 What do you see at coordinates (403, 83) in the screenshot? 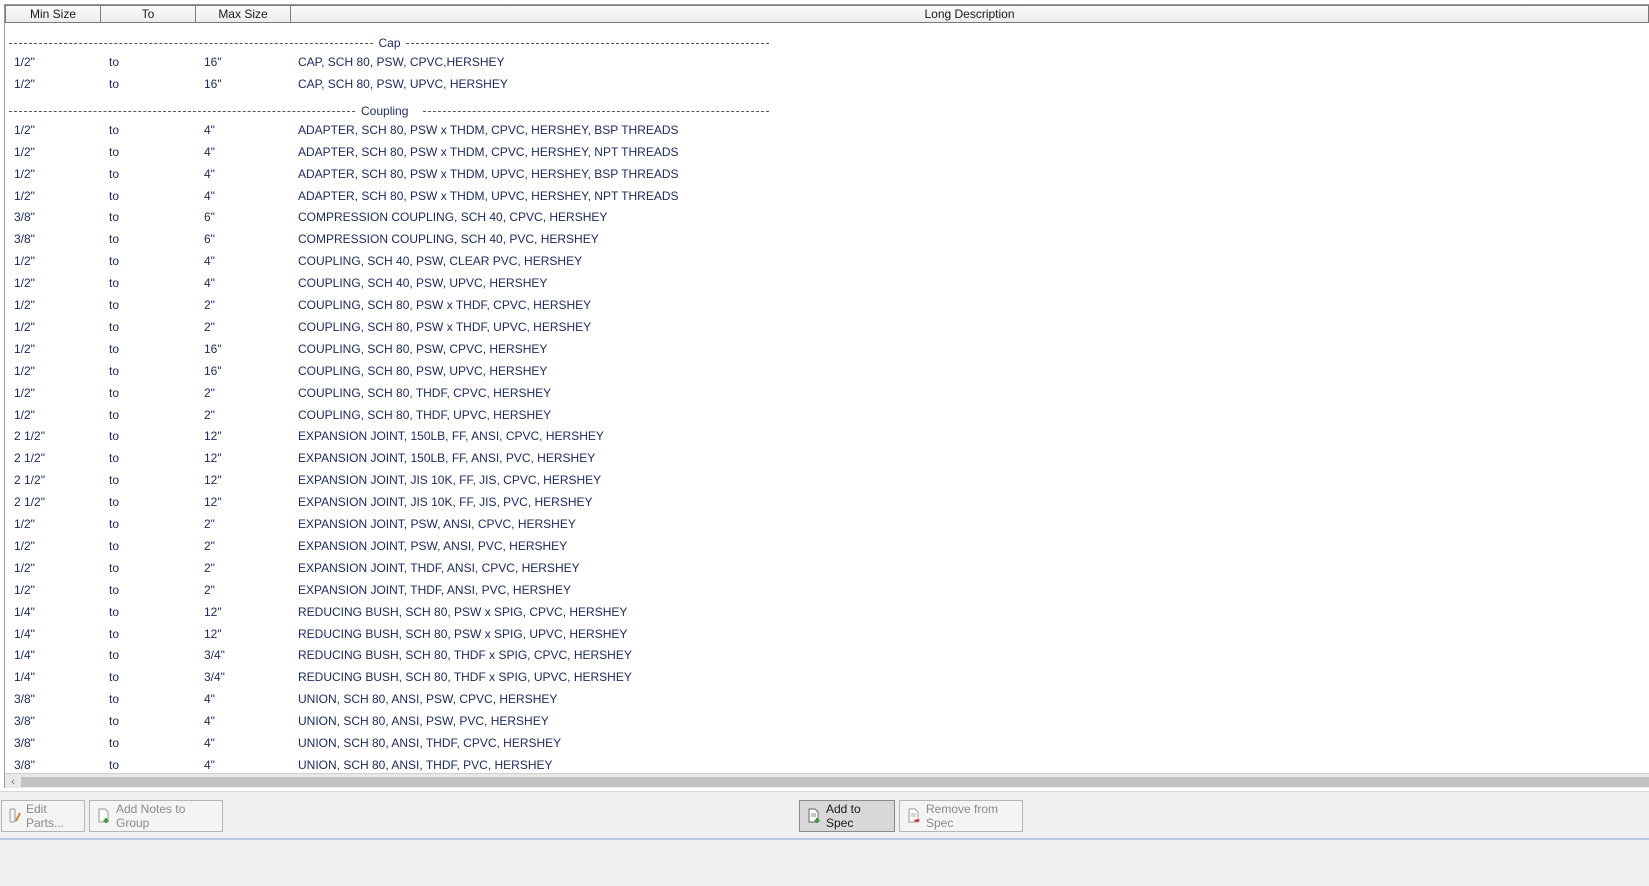
I see `long-description-cell: CAP, SCH 80, PSW, UPVC, HERSHEY` at bounding box center [403, 83].